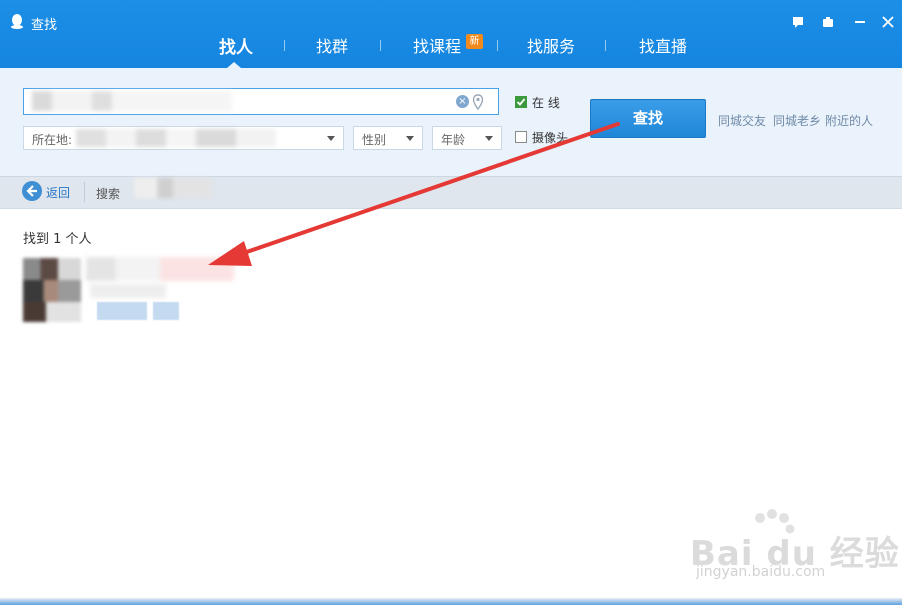  I want to click on help-icon, so click(798, 22).